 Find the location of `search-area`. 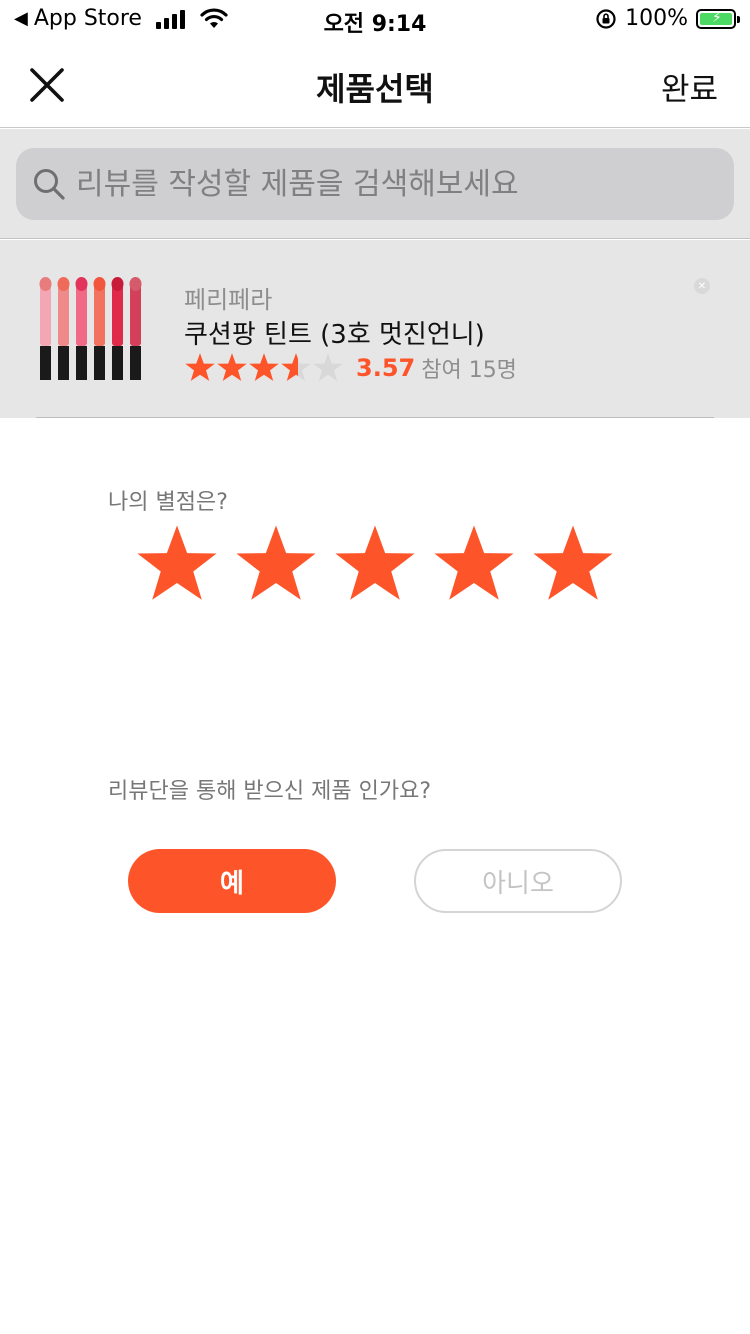

search-area is located at coordinates (375, 184).